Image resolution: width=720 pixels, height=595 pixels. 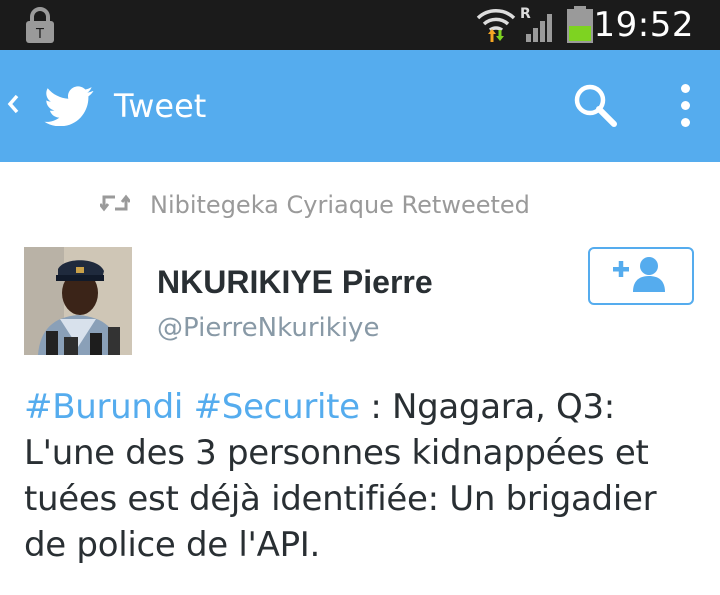 What do you see at coordinates (540, 27) in the screenshot?
I see `signal-icon: R` at bounding box center [540, 27].